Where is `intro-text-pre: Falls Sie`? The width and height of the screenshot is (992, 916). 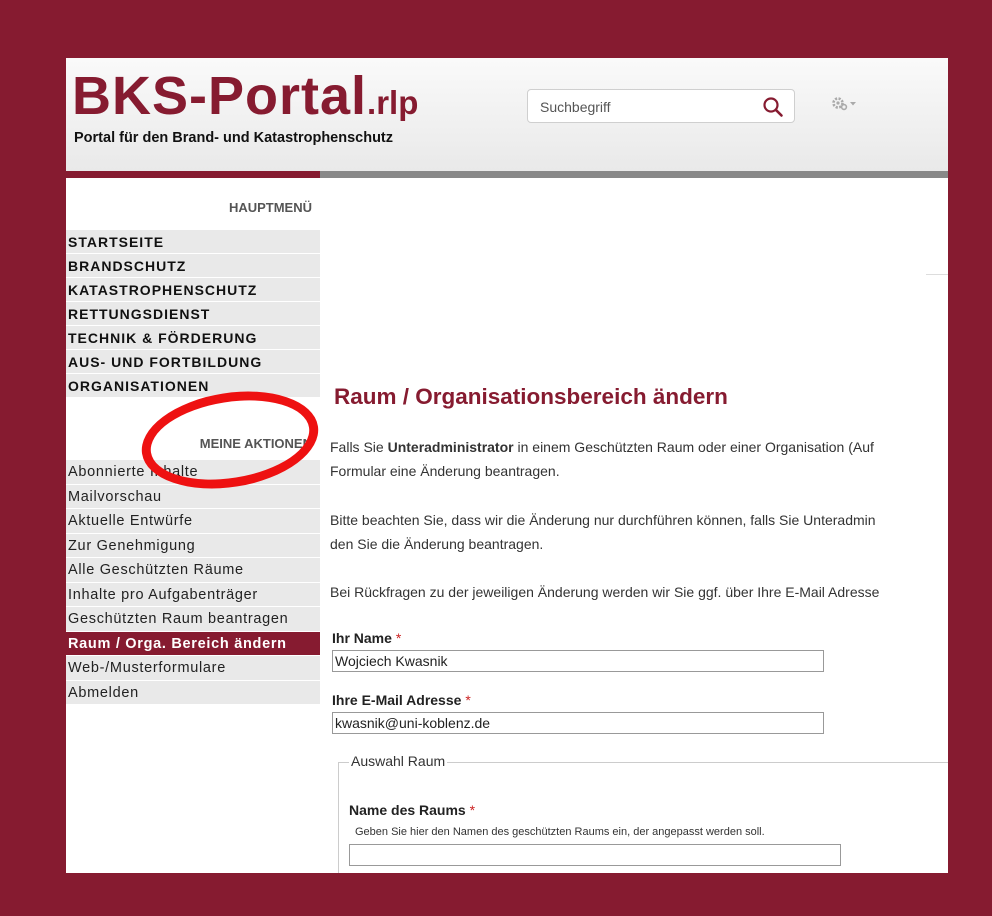 intro-text-pre: Falls Sie is located at coordinates (359, 447).